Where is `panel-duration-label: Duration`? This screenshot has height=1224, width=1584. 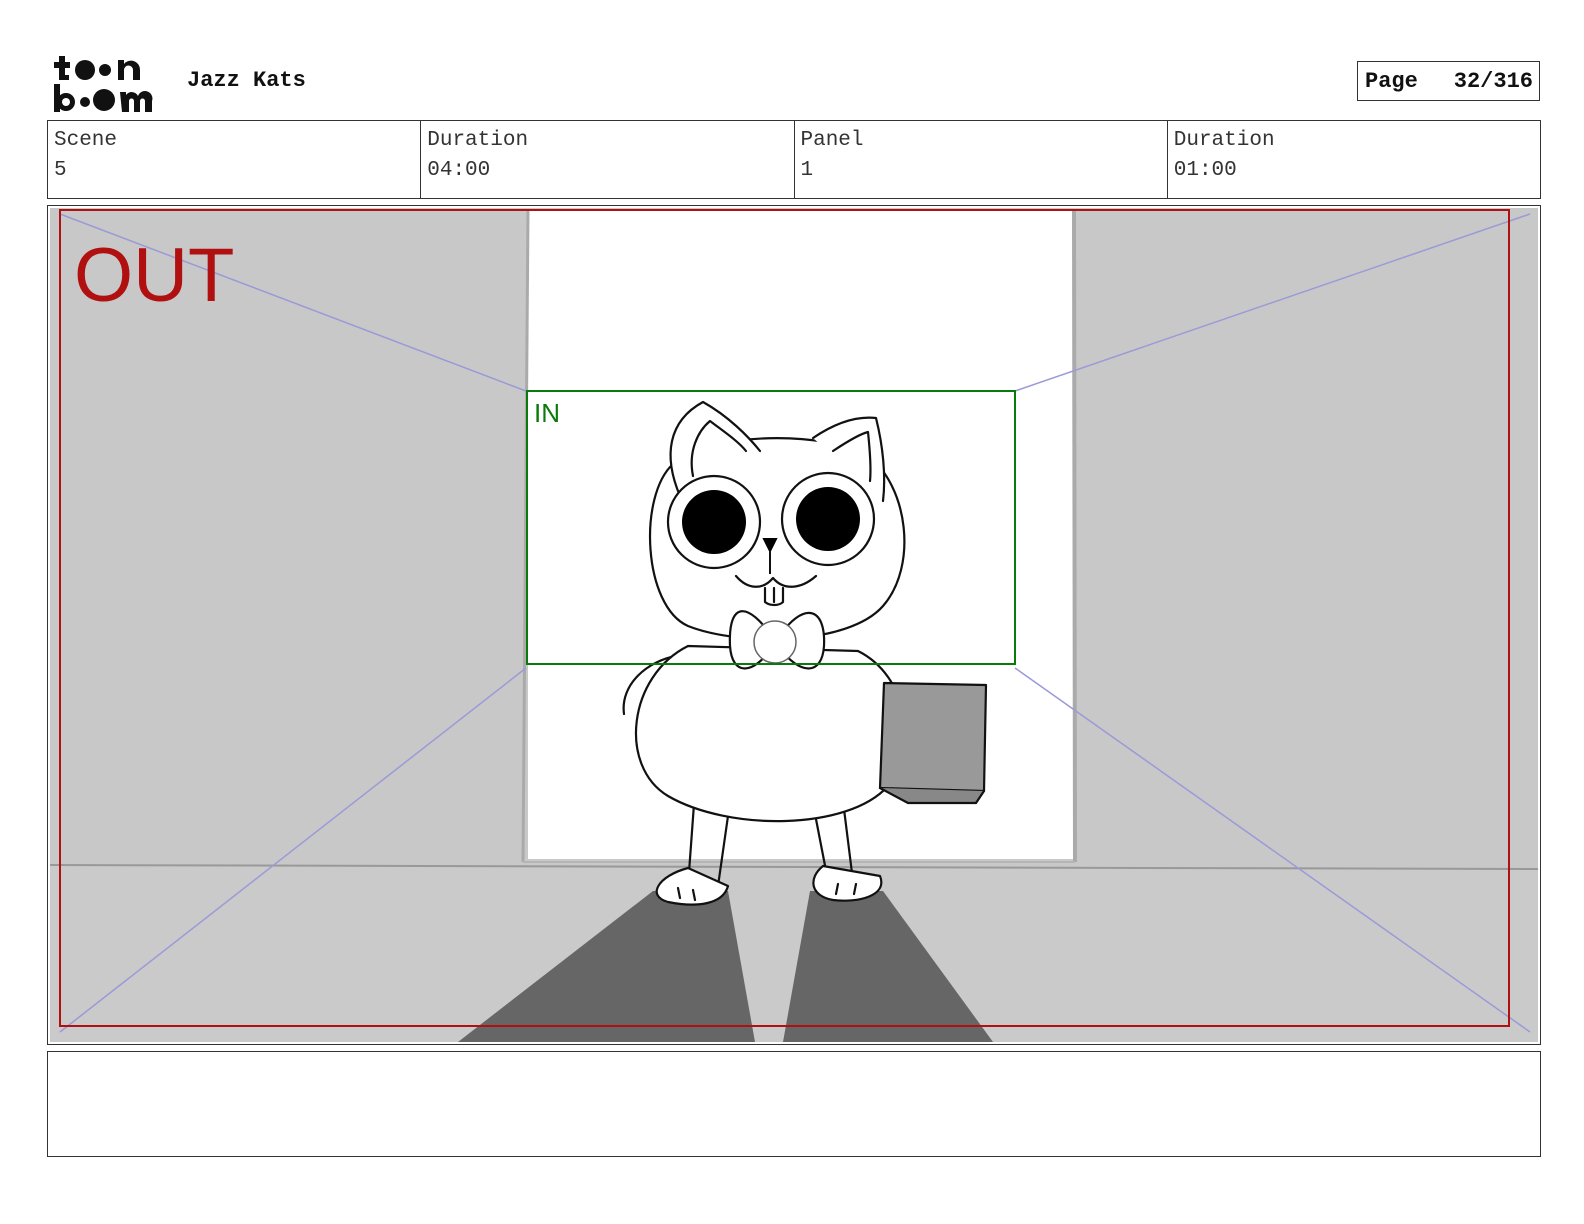
panel-duration-label: Duration is located at coordinates (1224, 140).